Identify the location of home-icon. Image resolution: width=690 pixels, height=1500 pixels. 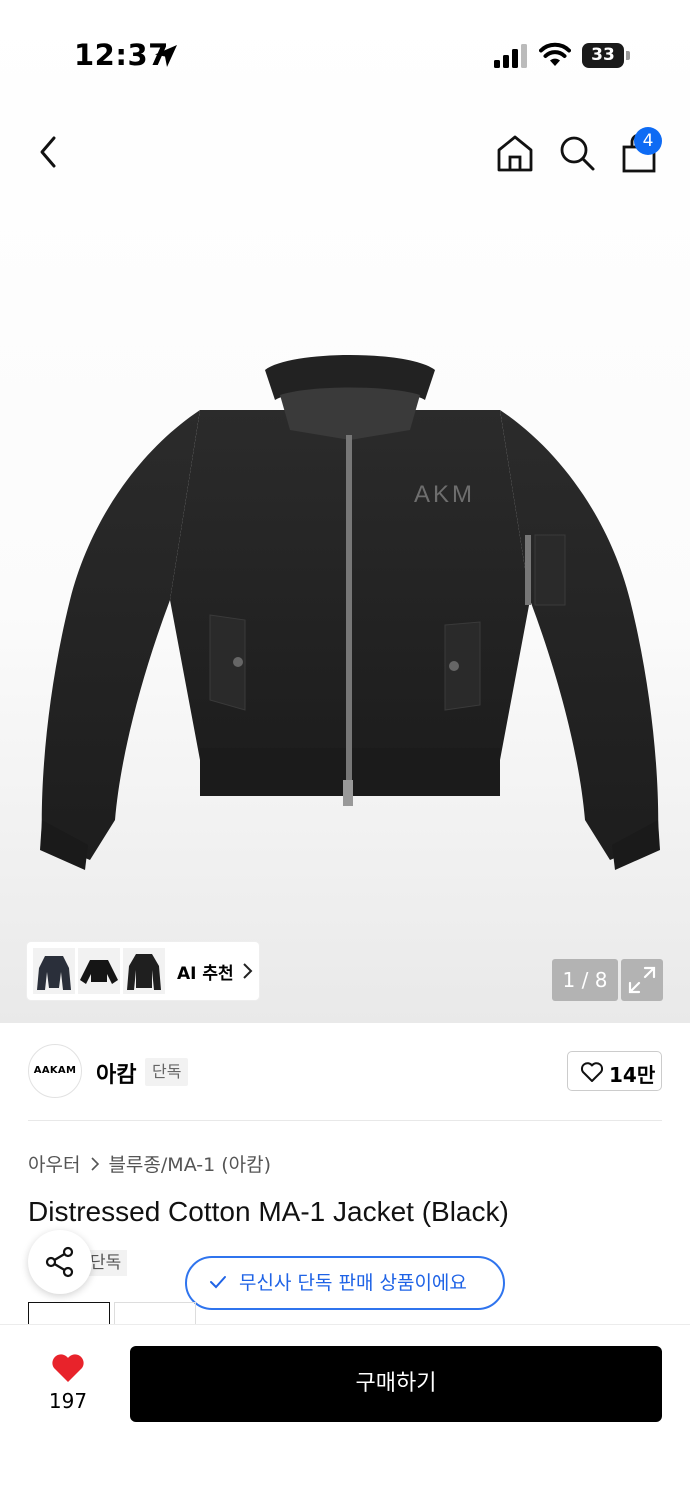
(515, 153).